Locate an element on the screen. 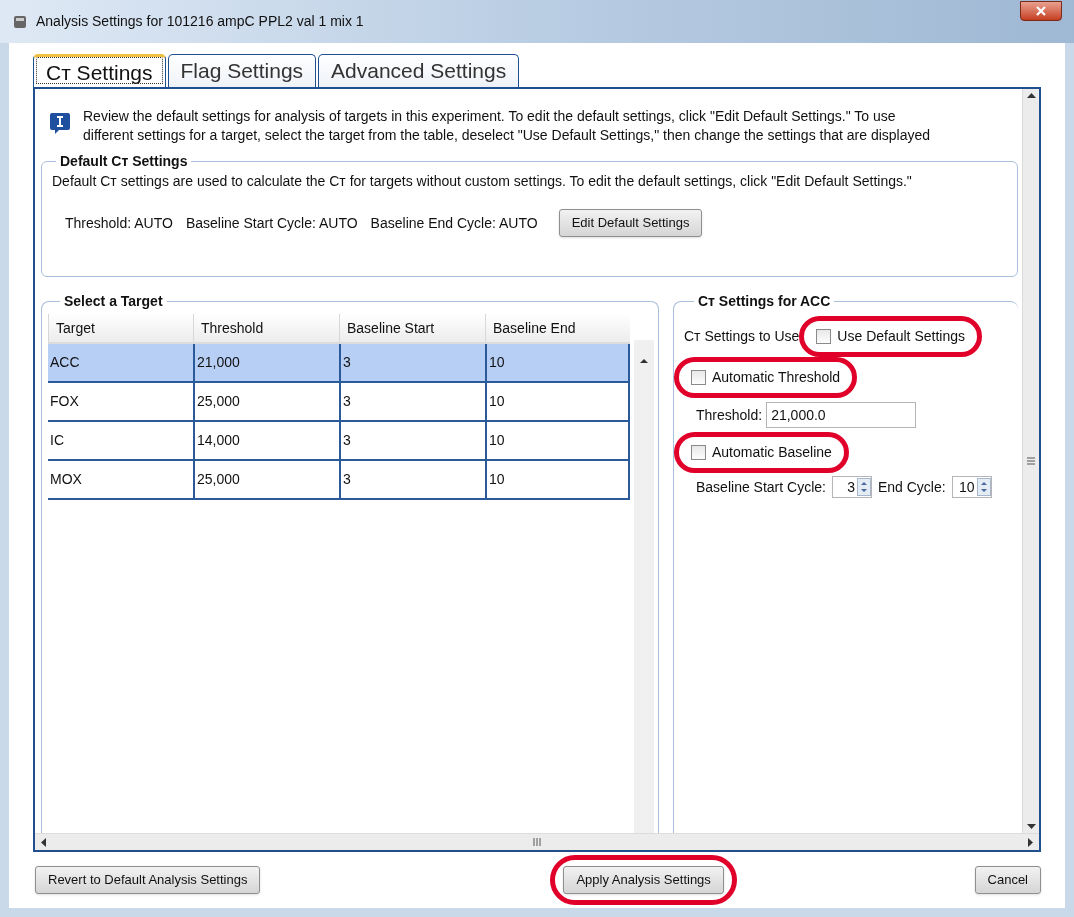 This screenshot has width=1074, height=917. info-icon is located at coordinates (60, 123).